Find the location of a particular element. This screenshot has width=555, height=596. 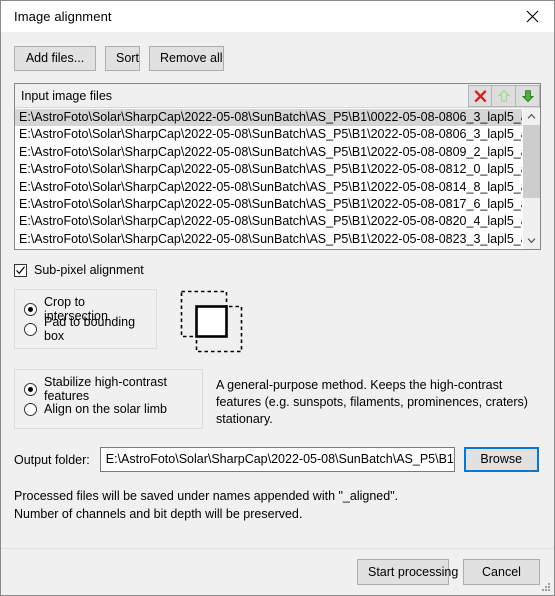

chevron-up-icon is located at coordinates (531, 116).